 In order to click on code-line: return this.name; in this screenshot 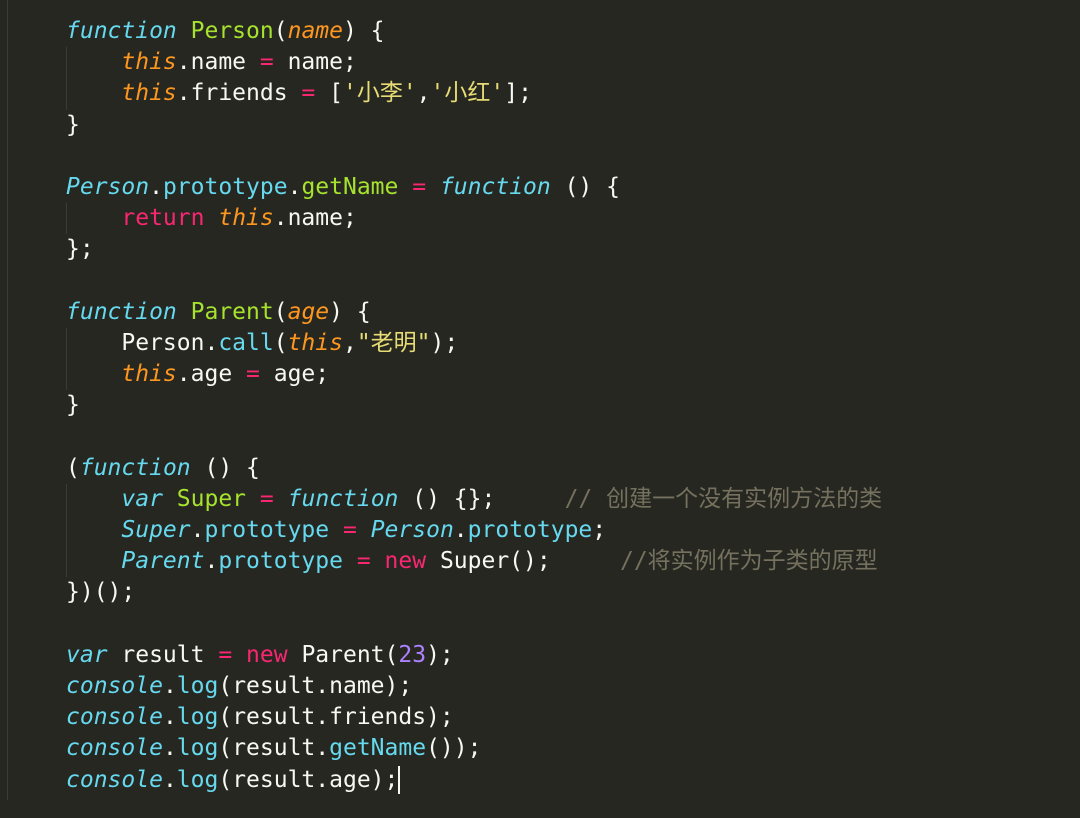, I will do `click(474, 219)`.